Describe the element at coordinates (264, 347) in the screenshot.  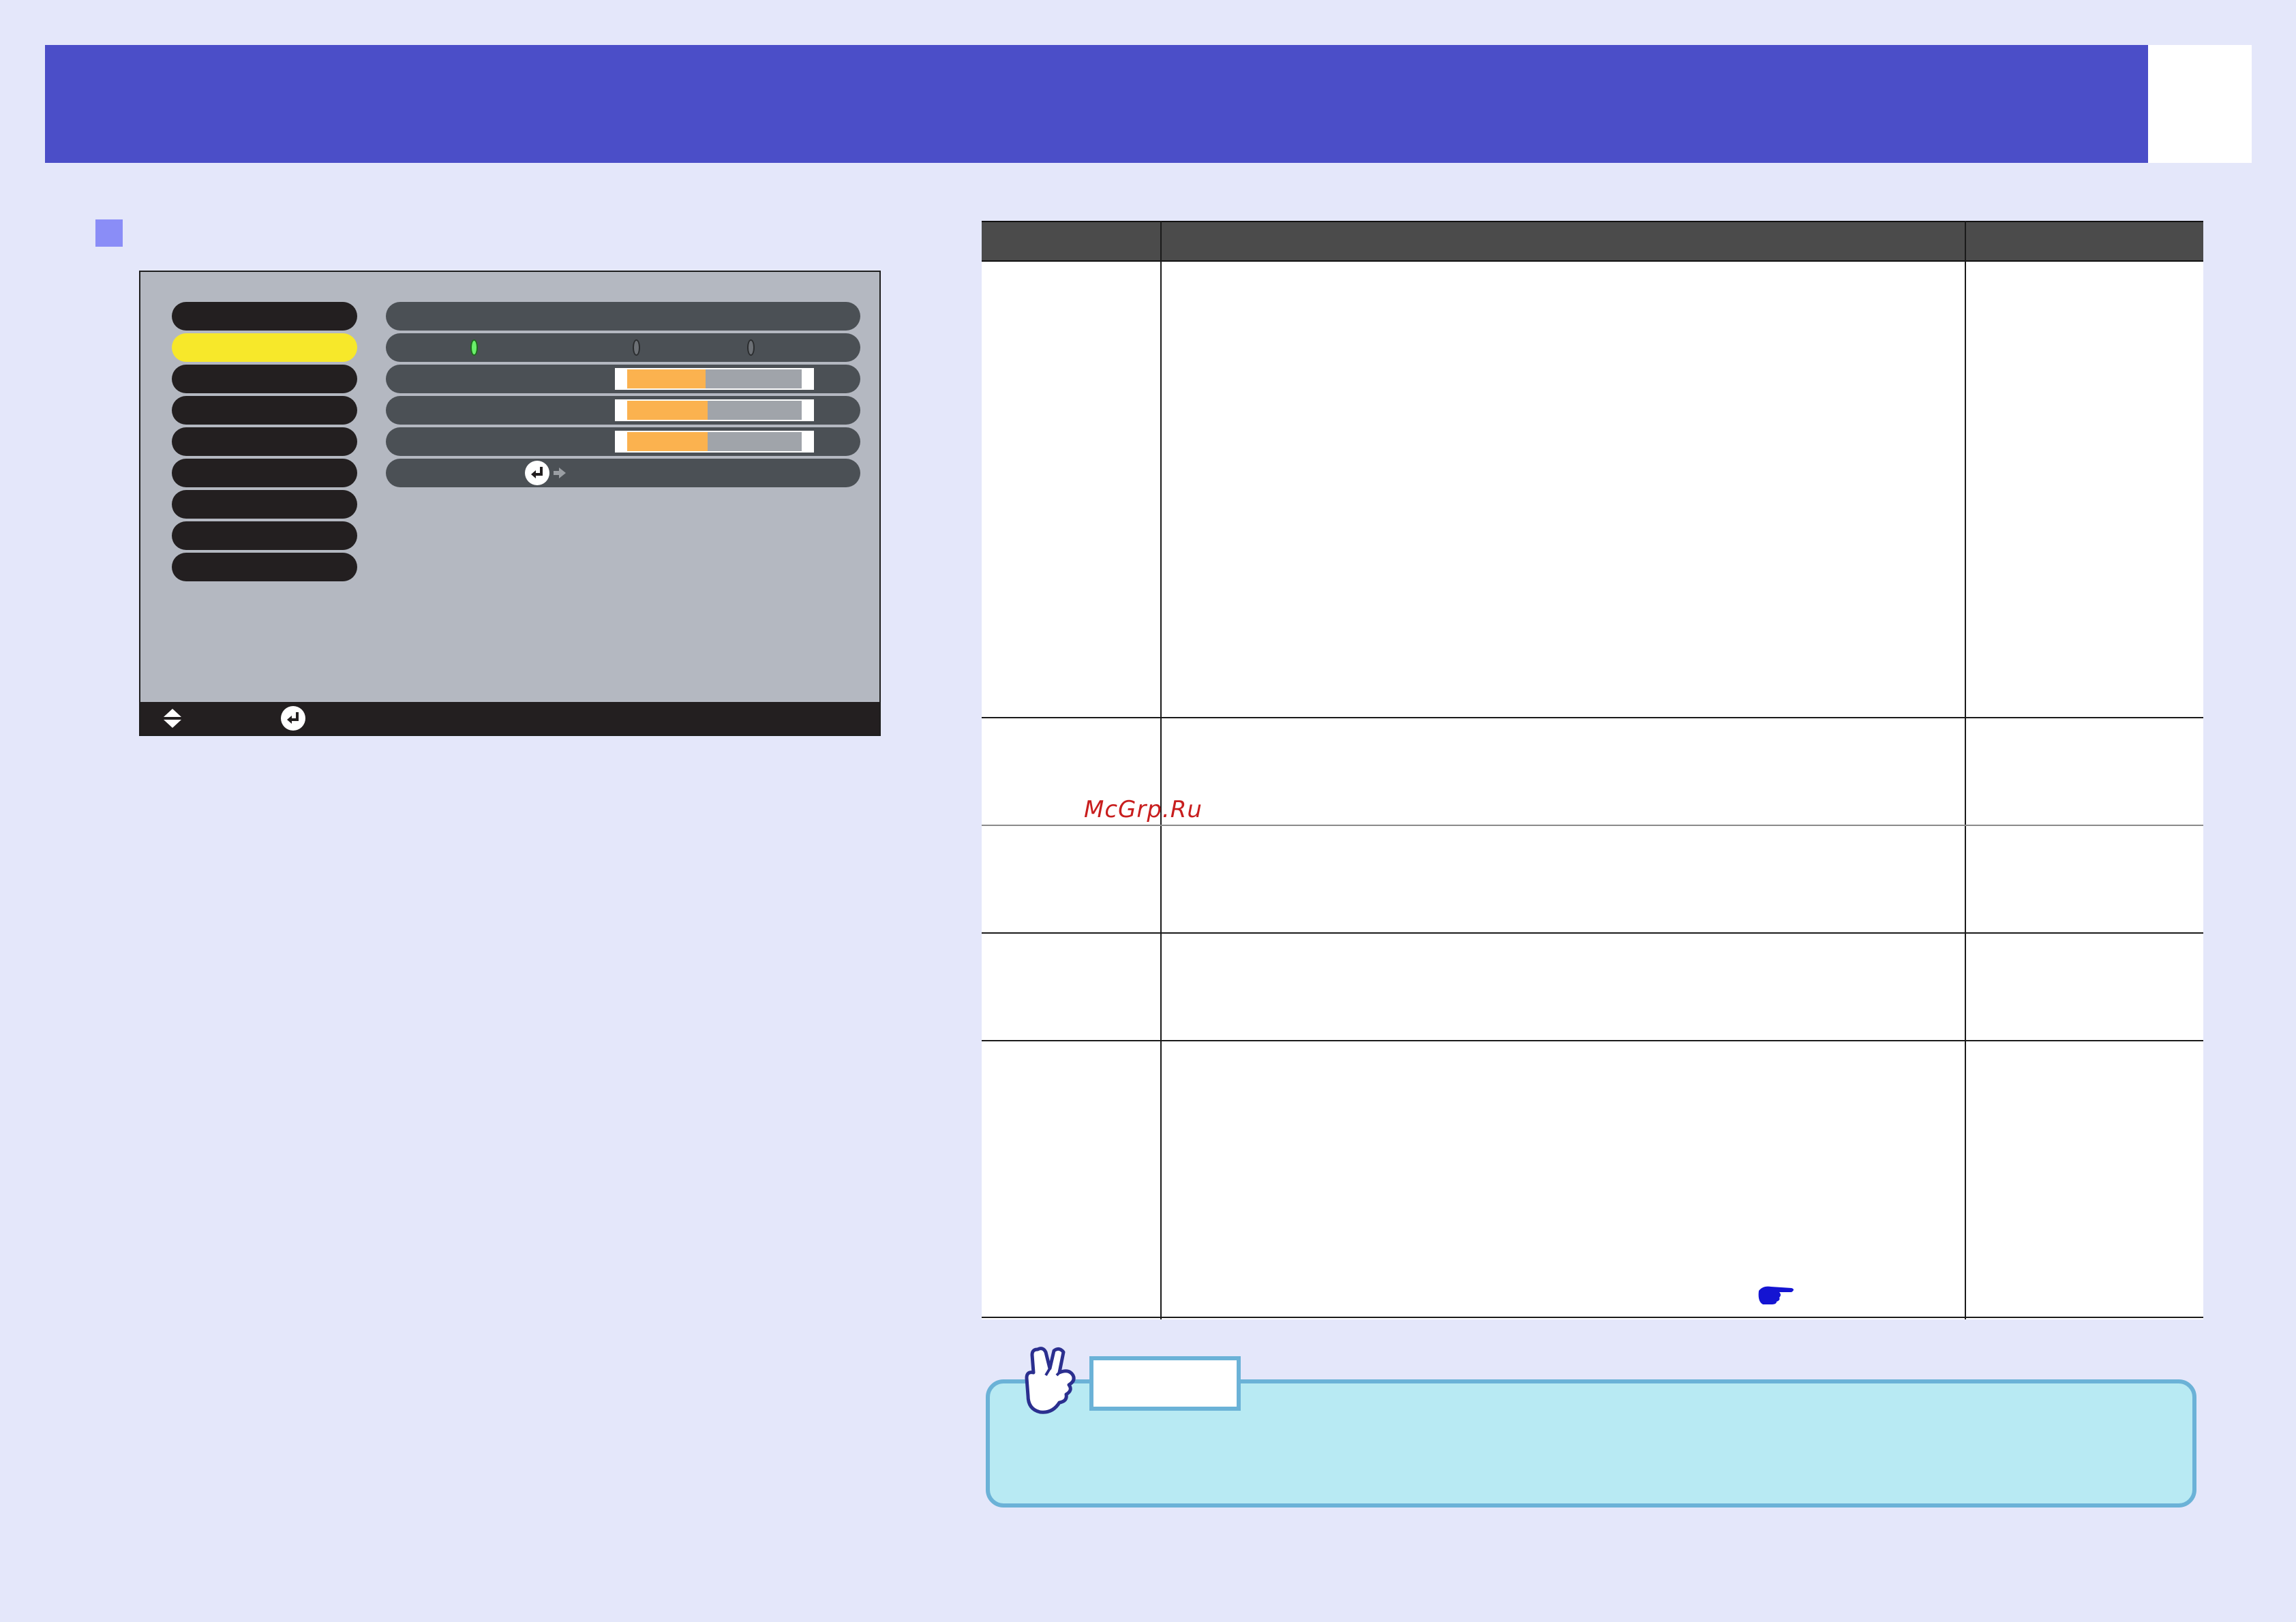
I see `menu-sidebar-item-active` at that location.